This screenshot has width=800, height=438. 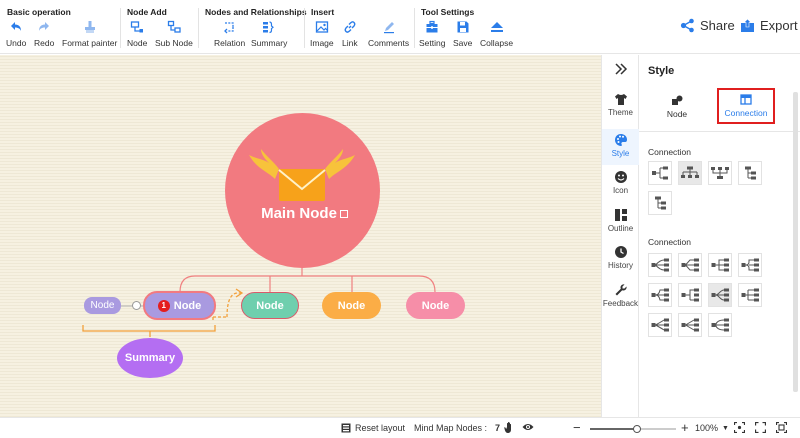 I want to click on save-label: Save, so click(x=463, y=43).